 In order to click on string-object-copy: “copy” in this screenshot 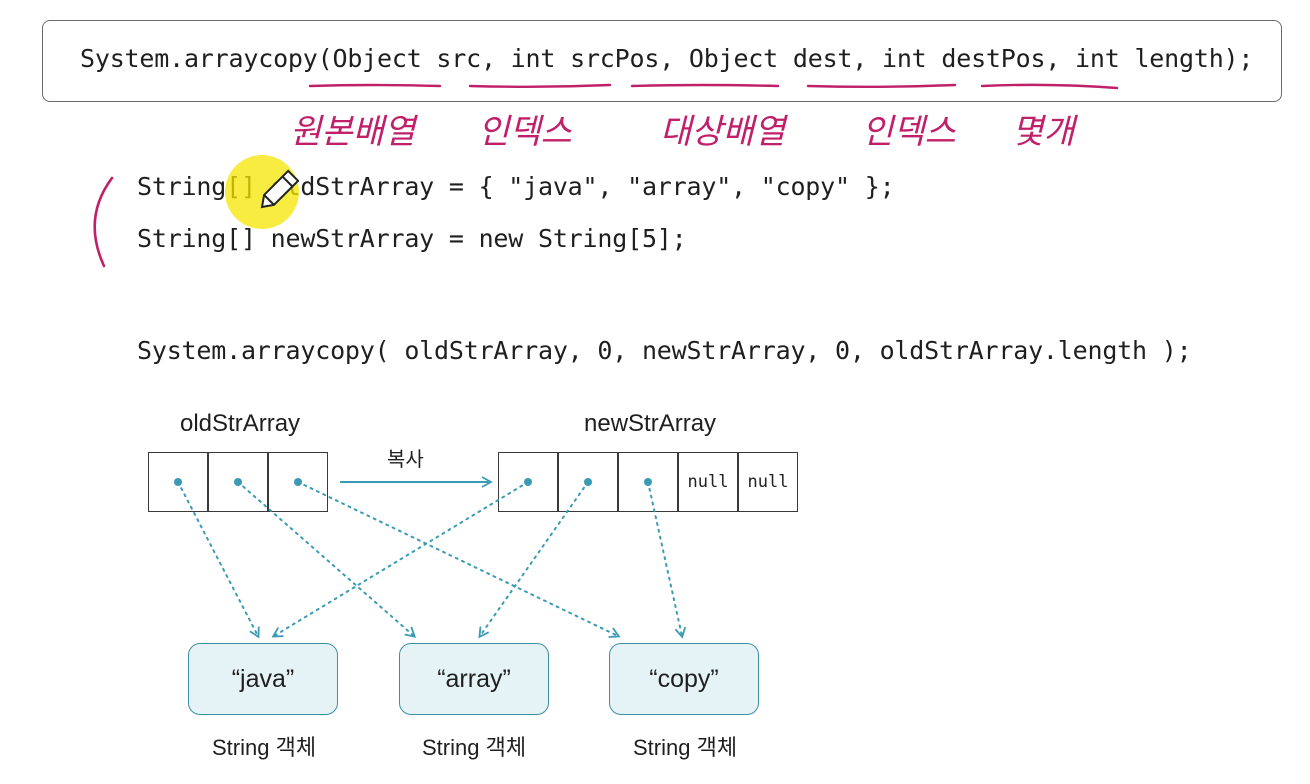, I will do `click(684, 679)`.